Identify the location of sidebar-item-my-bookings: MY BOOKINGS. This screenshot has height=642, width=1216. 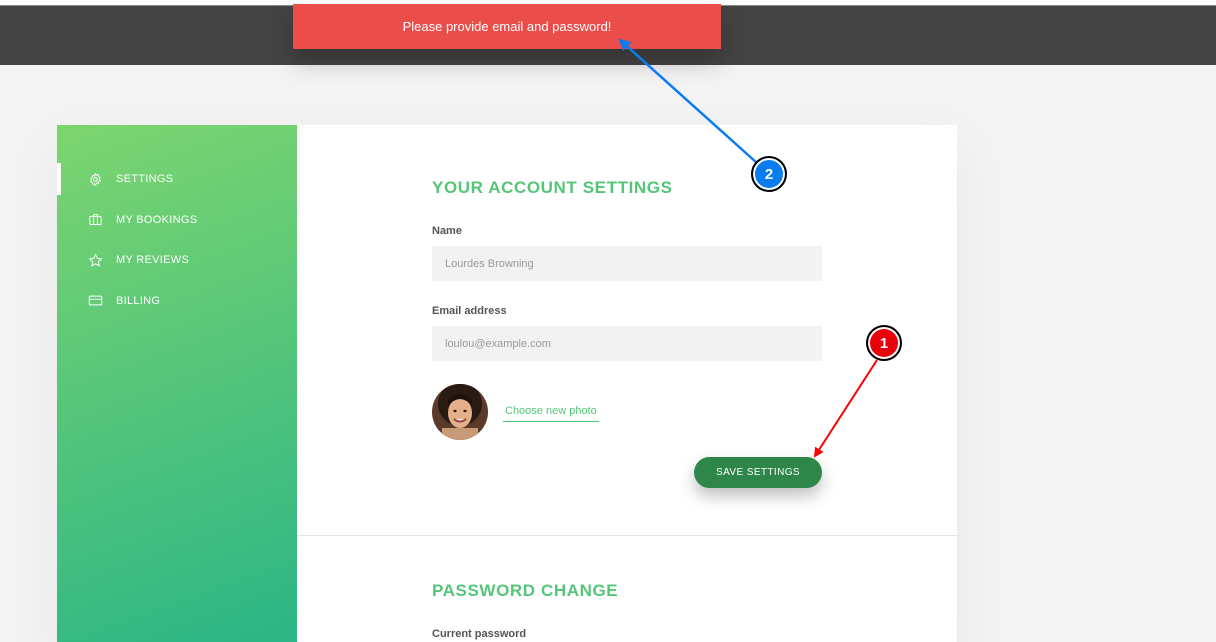
(177, 220).